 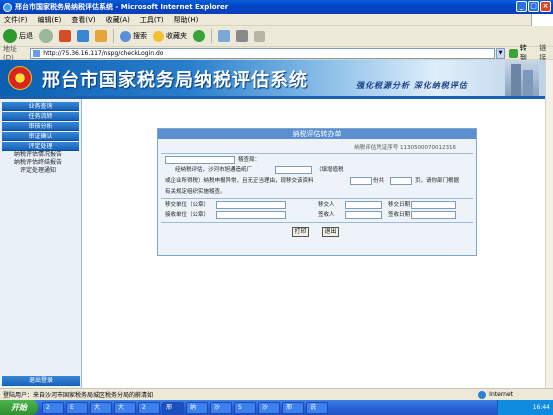 I want to click on sender-unit-input, so click(x=251, y=205).